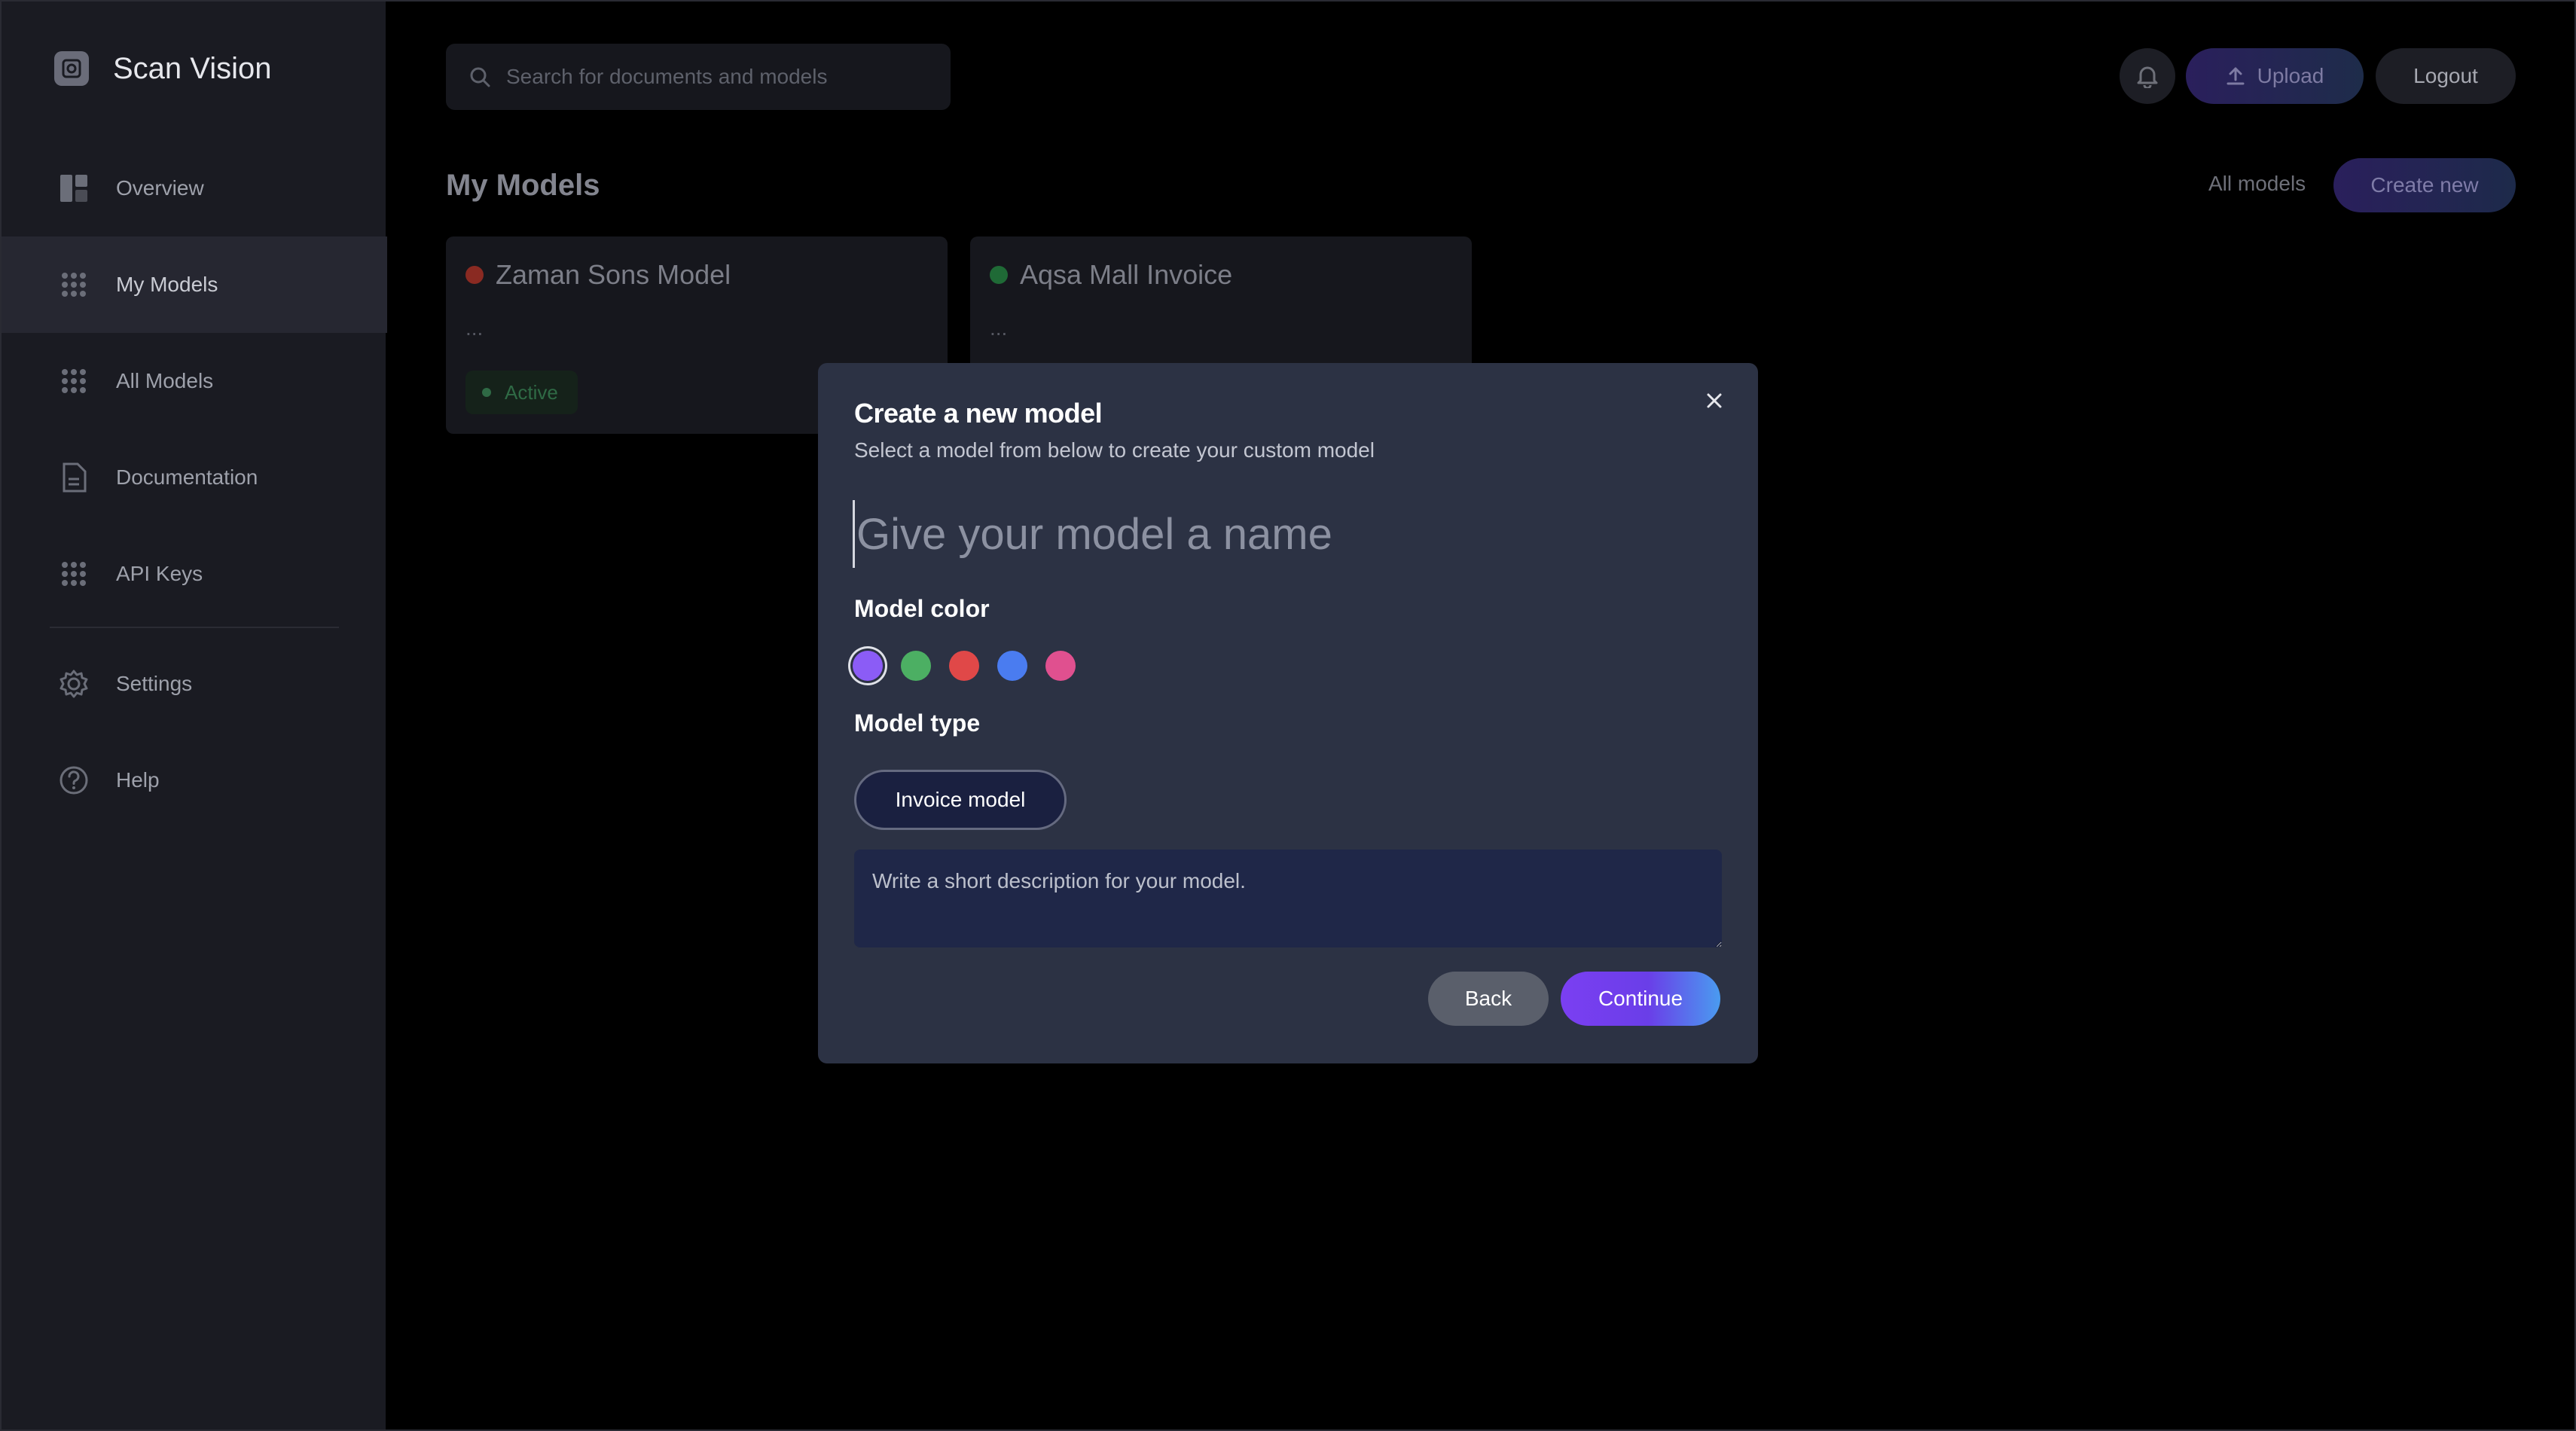 This screenshot has width=2576, height=1431. I want to click on sidebar-divider, so click(195, 627).